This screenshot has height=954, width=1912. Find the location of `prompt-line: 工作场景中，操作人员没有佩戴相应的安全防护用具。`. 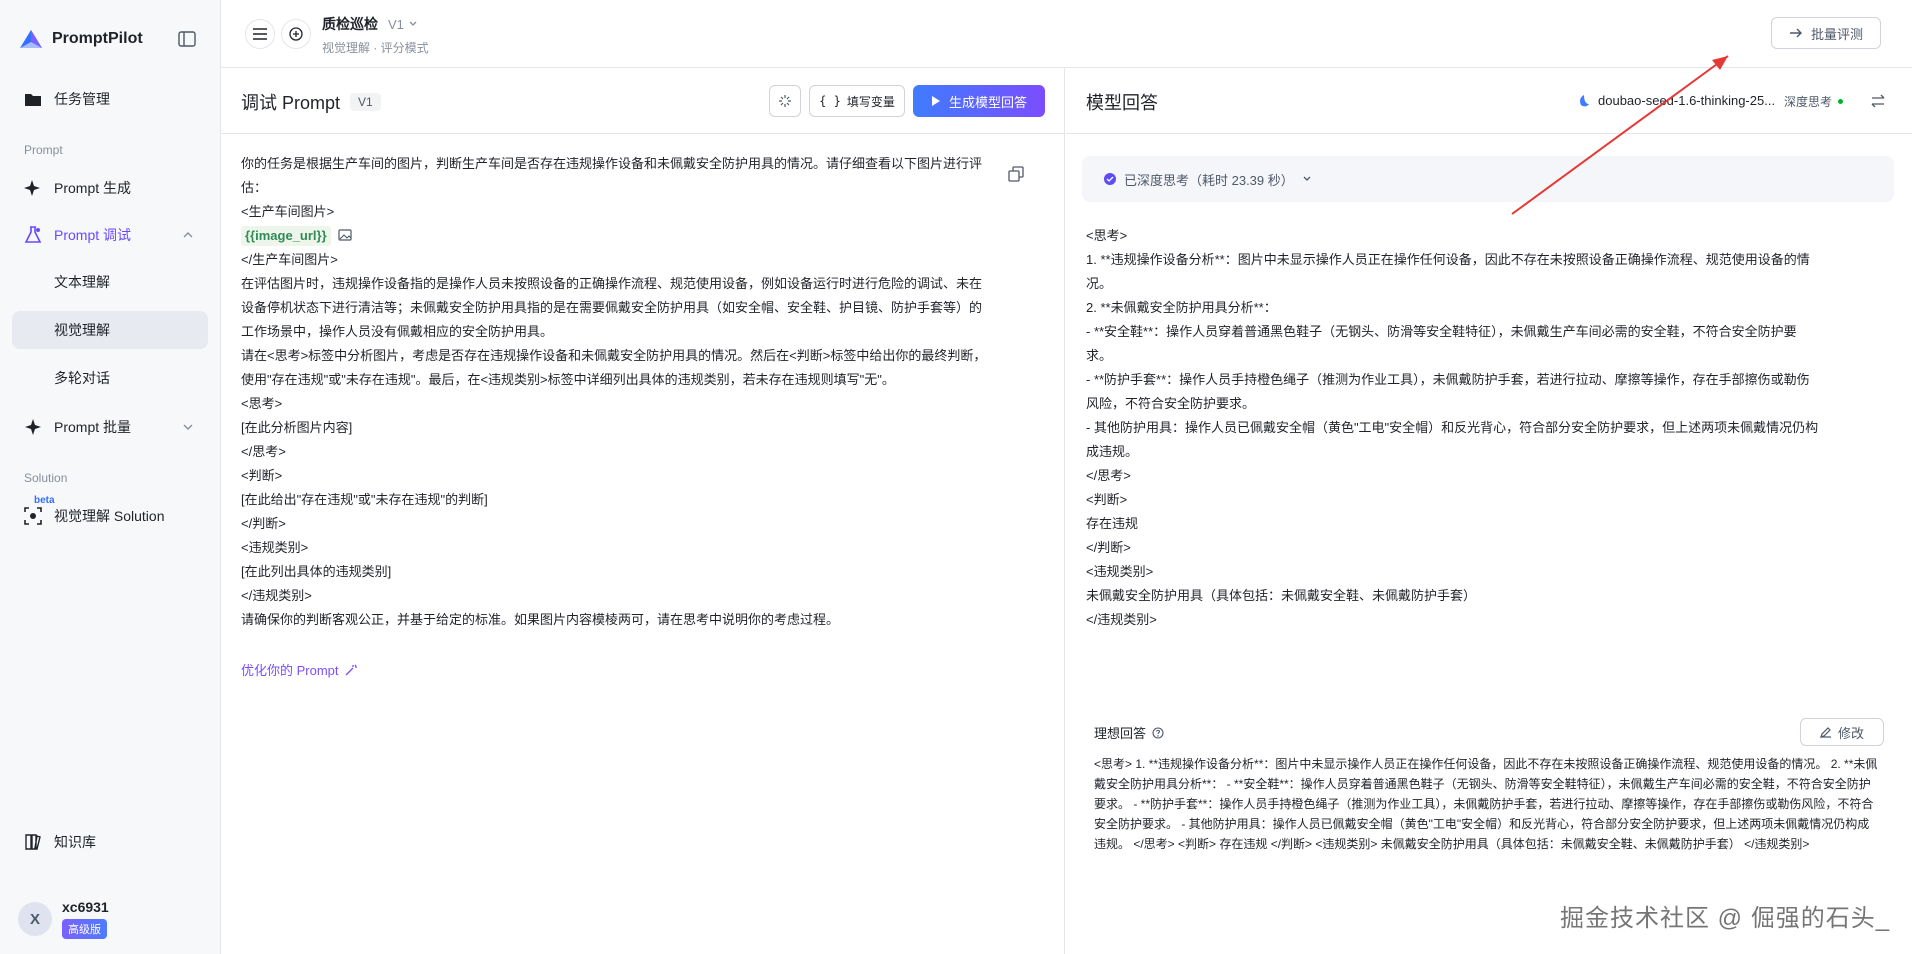

prompt-line: 工作场景中，操作人员没有佩戴相应的安全防护用具。 is located at coordinates (397, 331).